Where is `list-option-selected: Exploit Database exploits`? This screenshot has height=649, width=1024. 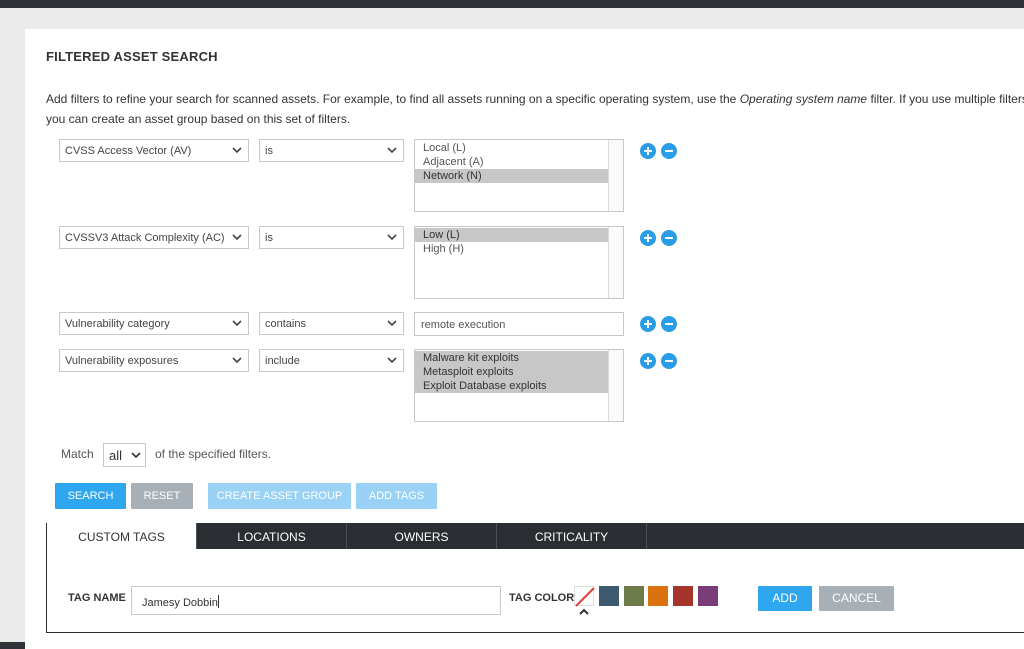 list-option-selected: Exploit Database exploits is located at coordinates (511, 386).